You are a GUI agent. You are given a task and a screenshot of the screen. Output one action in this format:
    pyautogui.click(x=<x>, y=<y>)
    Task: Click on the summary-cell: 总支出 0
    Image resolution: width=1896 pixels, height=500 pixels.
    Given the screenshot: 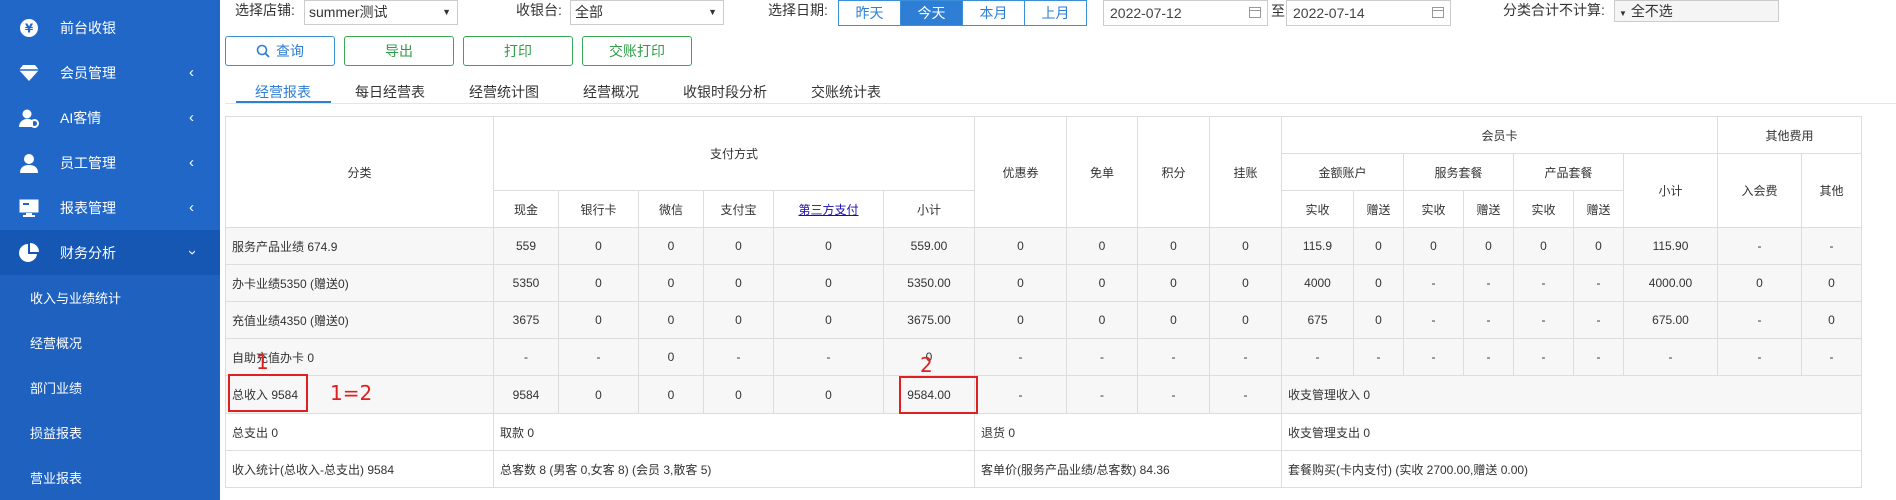 What is the action you would take?
    pyautogui.click(x=359, y=432)
    